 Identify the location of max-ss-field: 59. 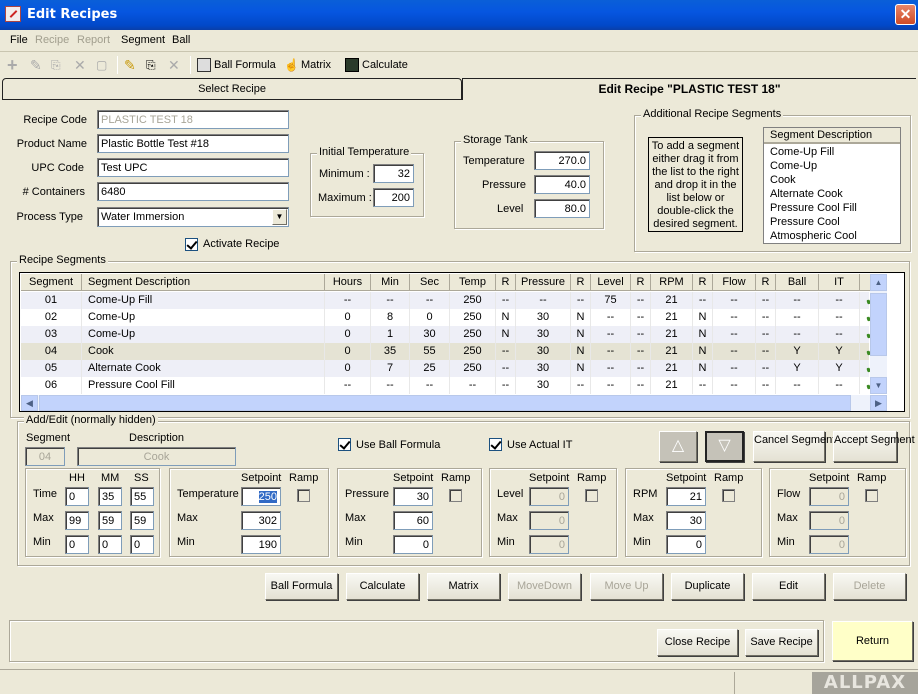
(142, 520).